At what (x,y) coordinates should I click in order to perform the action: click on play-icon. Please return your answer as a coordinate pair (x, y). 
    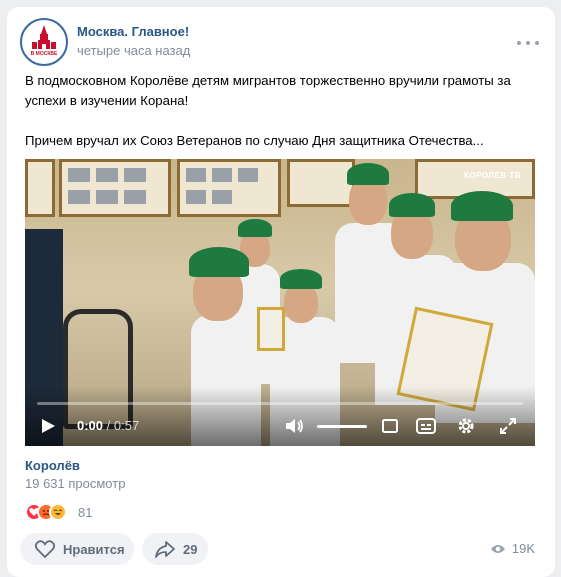
    Looking at the image, I should click on (48, 426).